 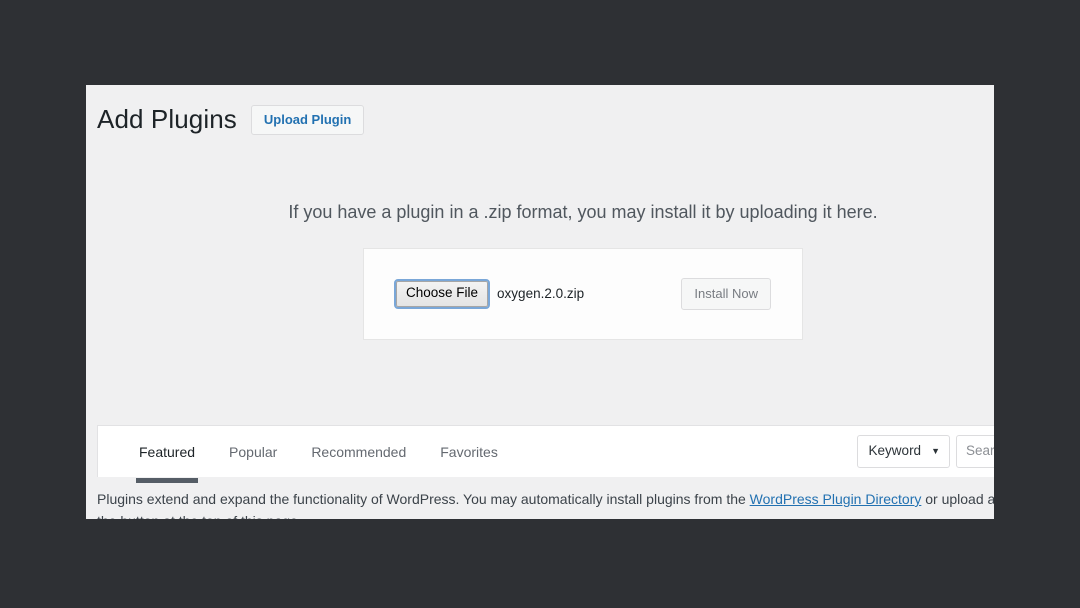 I want to click on plugin-search-group: Keyword ▼, so click(x=925, y=451).